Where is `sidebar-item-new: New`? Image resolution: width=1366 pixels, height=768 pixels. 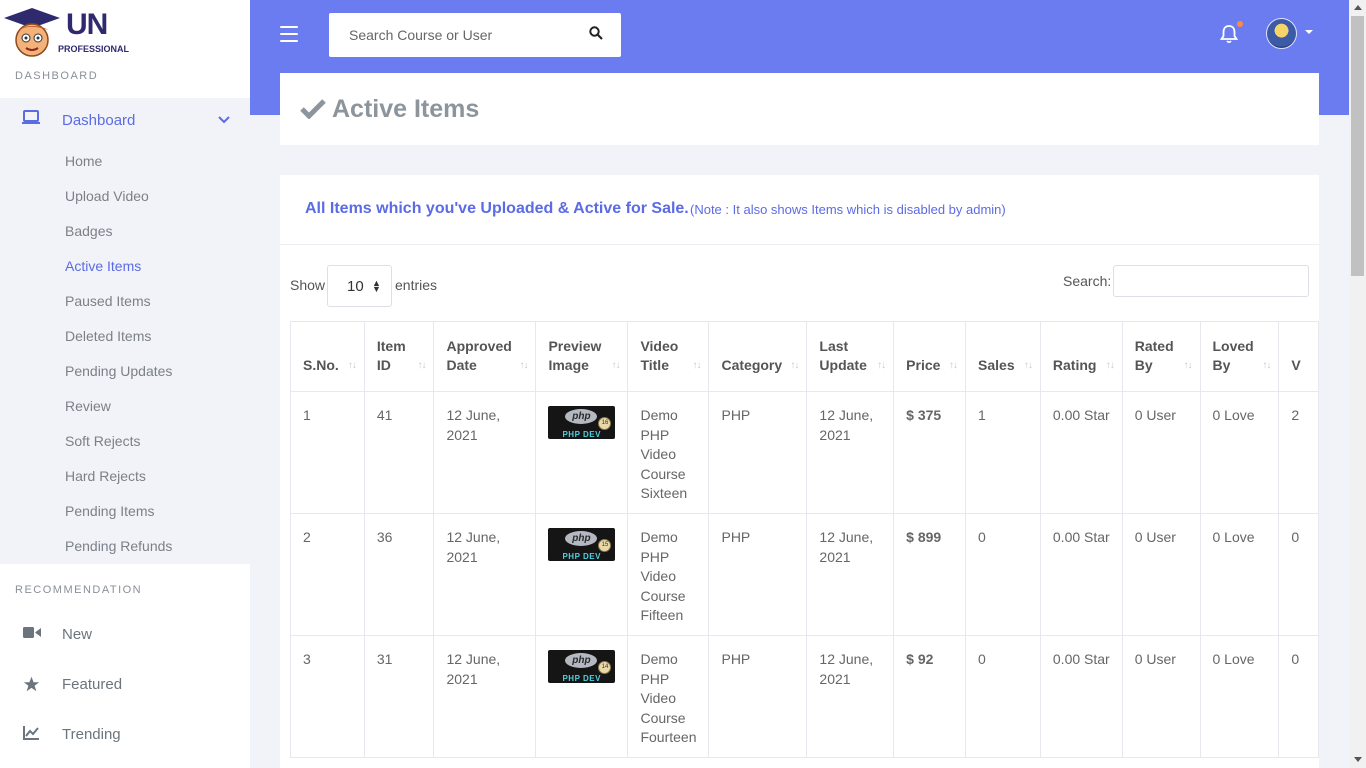 sidebar-item-new: New is located at coordinates (125, 634).